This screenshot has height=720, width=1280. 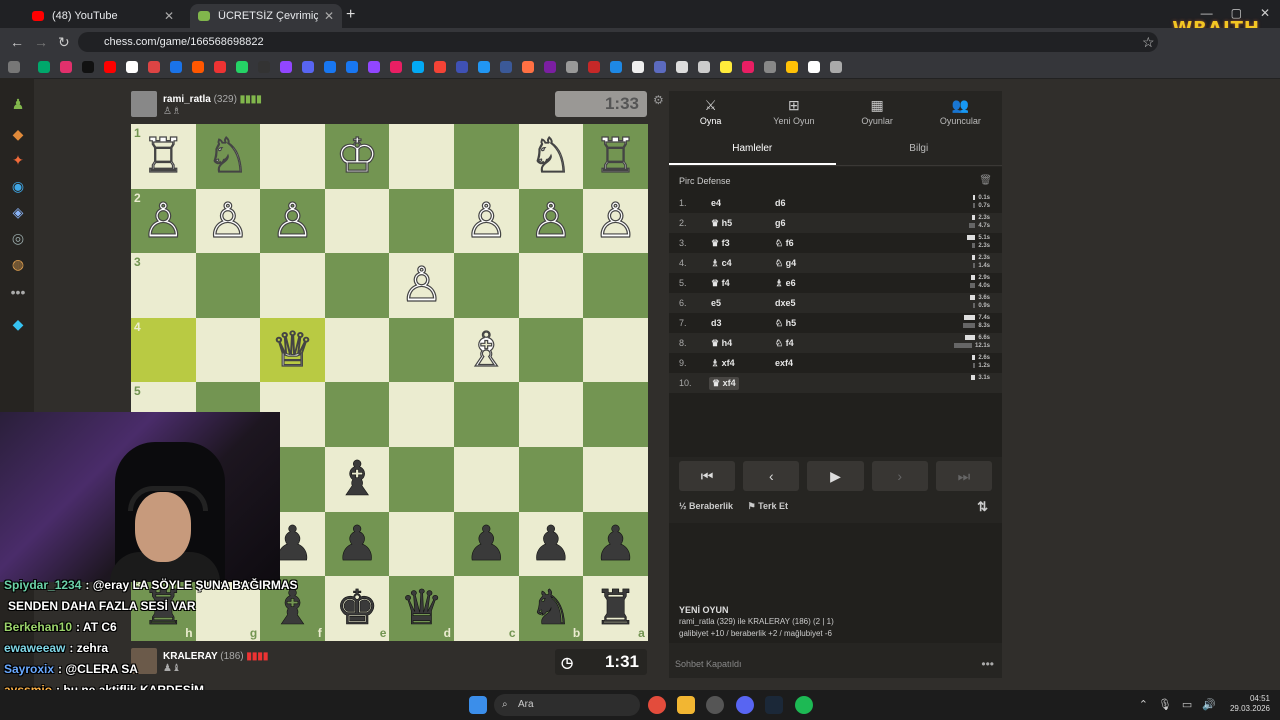 I want to click on white-move: ♛ h4, so click(x=721, y=343).